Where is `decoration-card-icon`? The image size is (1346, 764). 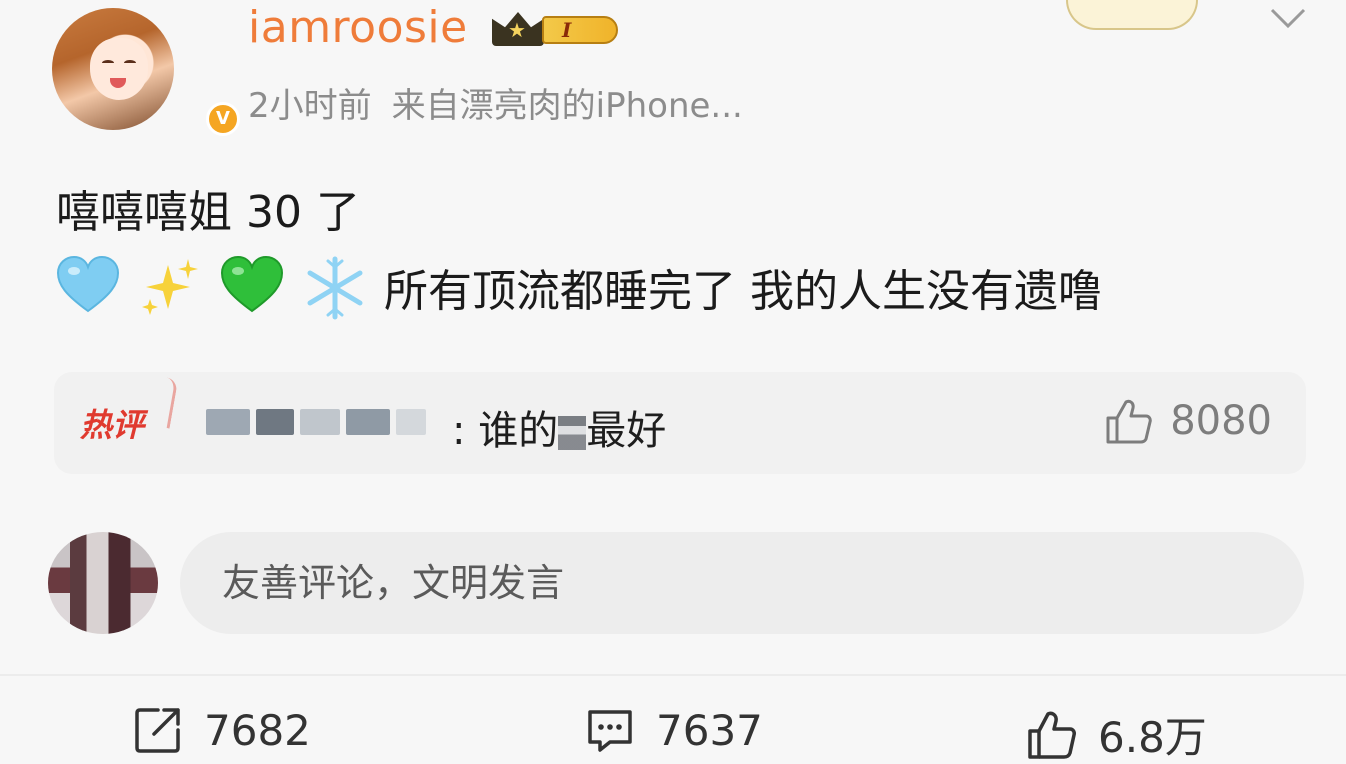 decoration-card-icon is located at coordinates (1132, 15).